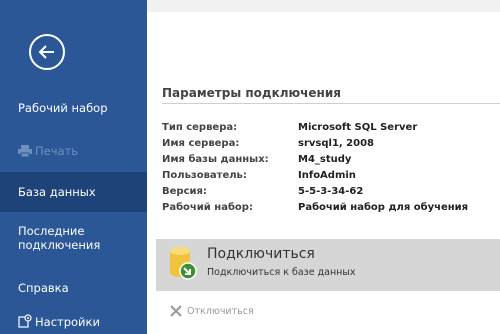  What do you see at coordinates (251, 93) in the screenshot?
I see `section-title: Параметры подключения` at bounding box center [251, 93].